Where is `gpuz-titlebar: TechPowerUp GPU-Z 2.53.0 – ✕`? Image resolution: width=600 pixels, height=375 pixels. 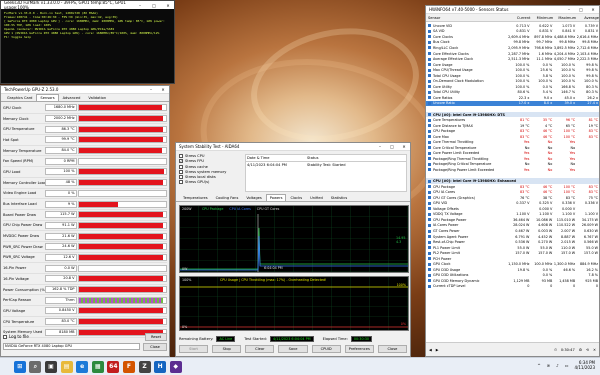 gpuz-titlebar: TechPowerUp GPU-Z 2.53.0 – ✕ is located at coordinates (85, 90).